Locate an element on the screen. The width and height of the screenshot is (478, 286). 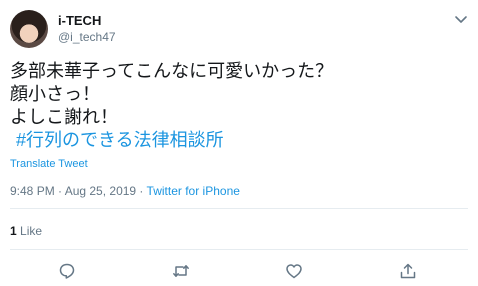
hashtag-link: #行列のできる法律相談所 is located at coordinates (230, 140).